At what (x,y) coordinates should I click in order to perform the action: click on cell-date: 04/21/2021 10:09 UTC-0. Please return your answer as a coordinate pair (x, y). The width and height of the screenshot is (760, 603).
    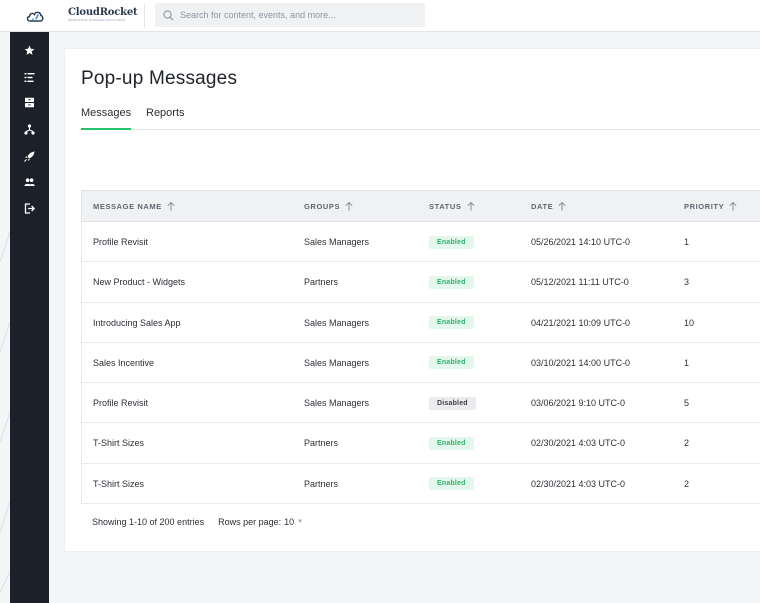
    Looking at the image, I should click on (581, 322).